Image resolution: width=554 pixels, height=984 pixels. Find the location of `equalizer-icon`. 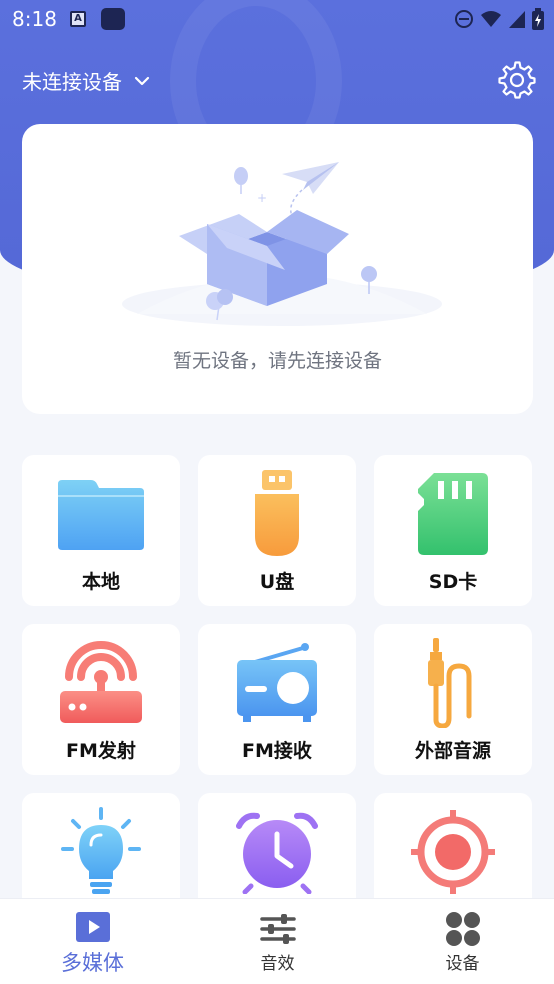

equalizer-icon is located at coordinates (277, 929).